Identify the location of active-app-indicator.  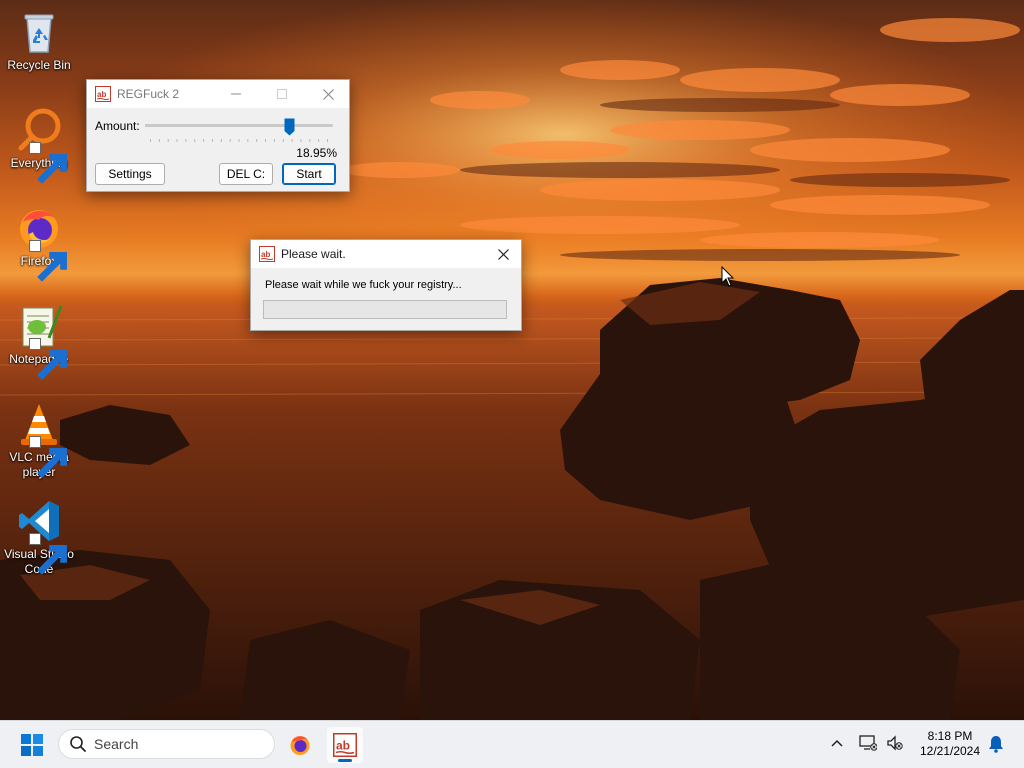
(345, 760).